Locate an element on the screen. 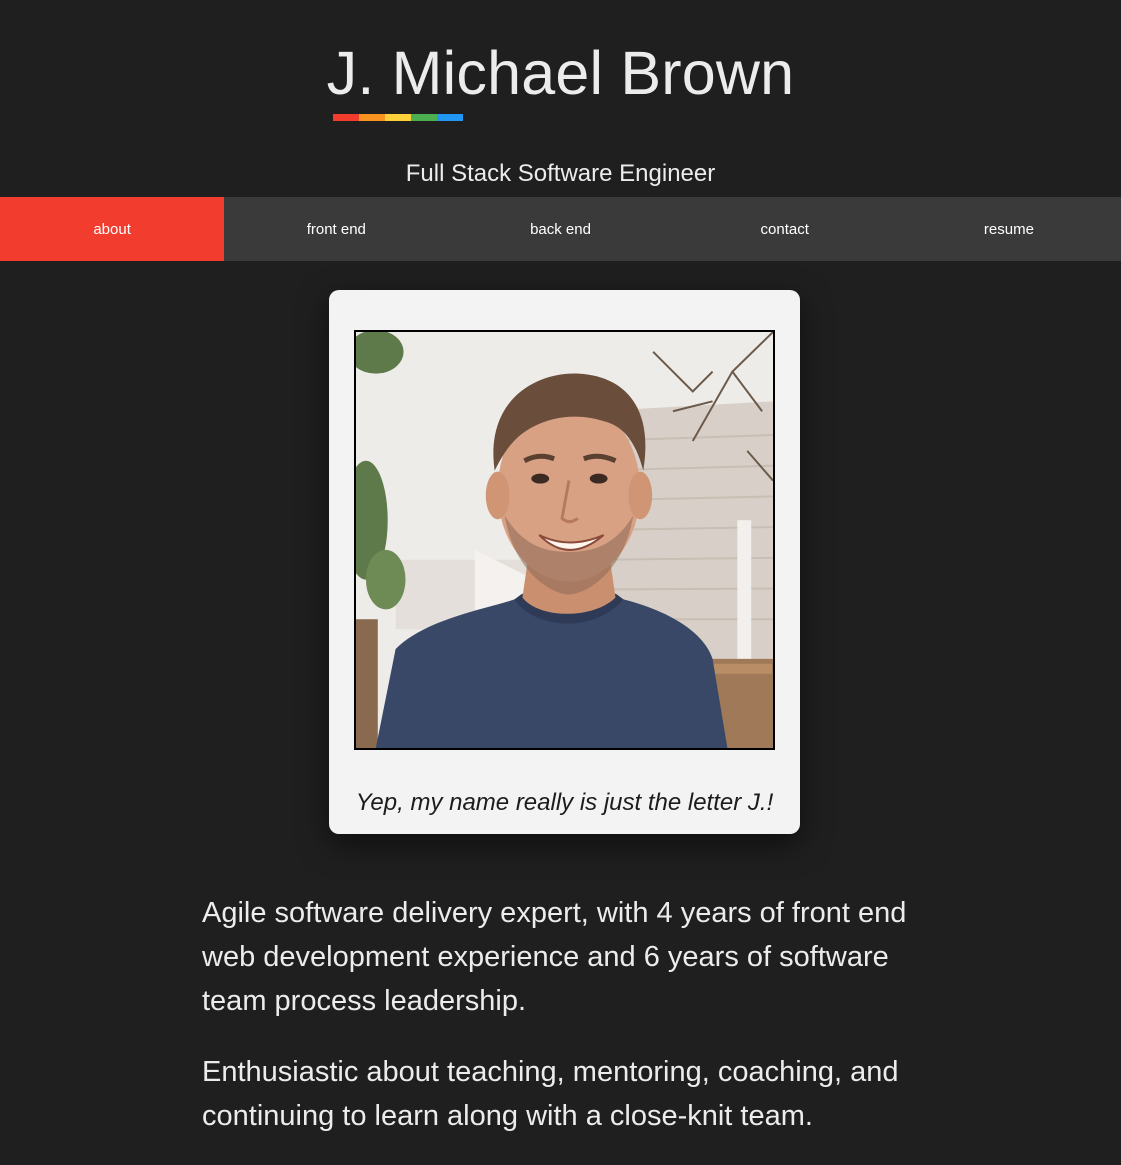 This screenshot has height=1165, width=1121. nav-item-back-end: back end is located at coordinates (560, 229).